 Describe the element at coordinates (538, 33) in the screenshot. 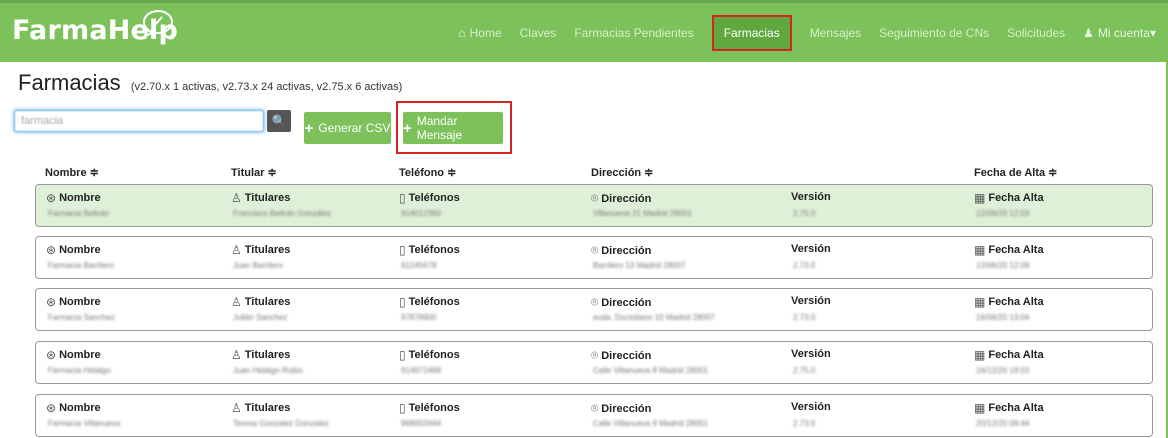

I see `nav-claves: Claves` at that location.